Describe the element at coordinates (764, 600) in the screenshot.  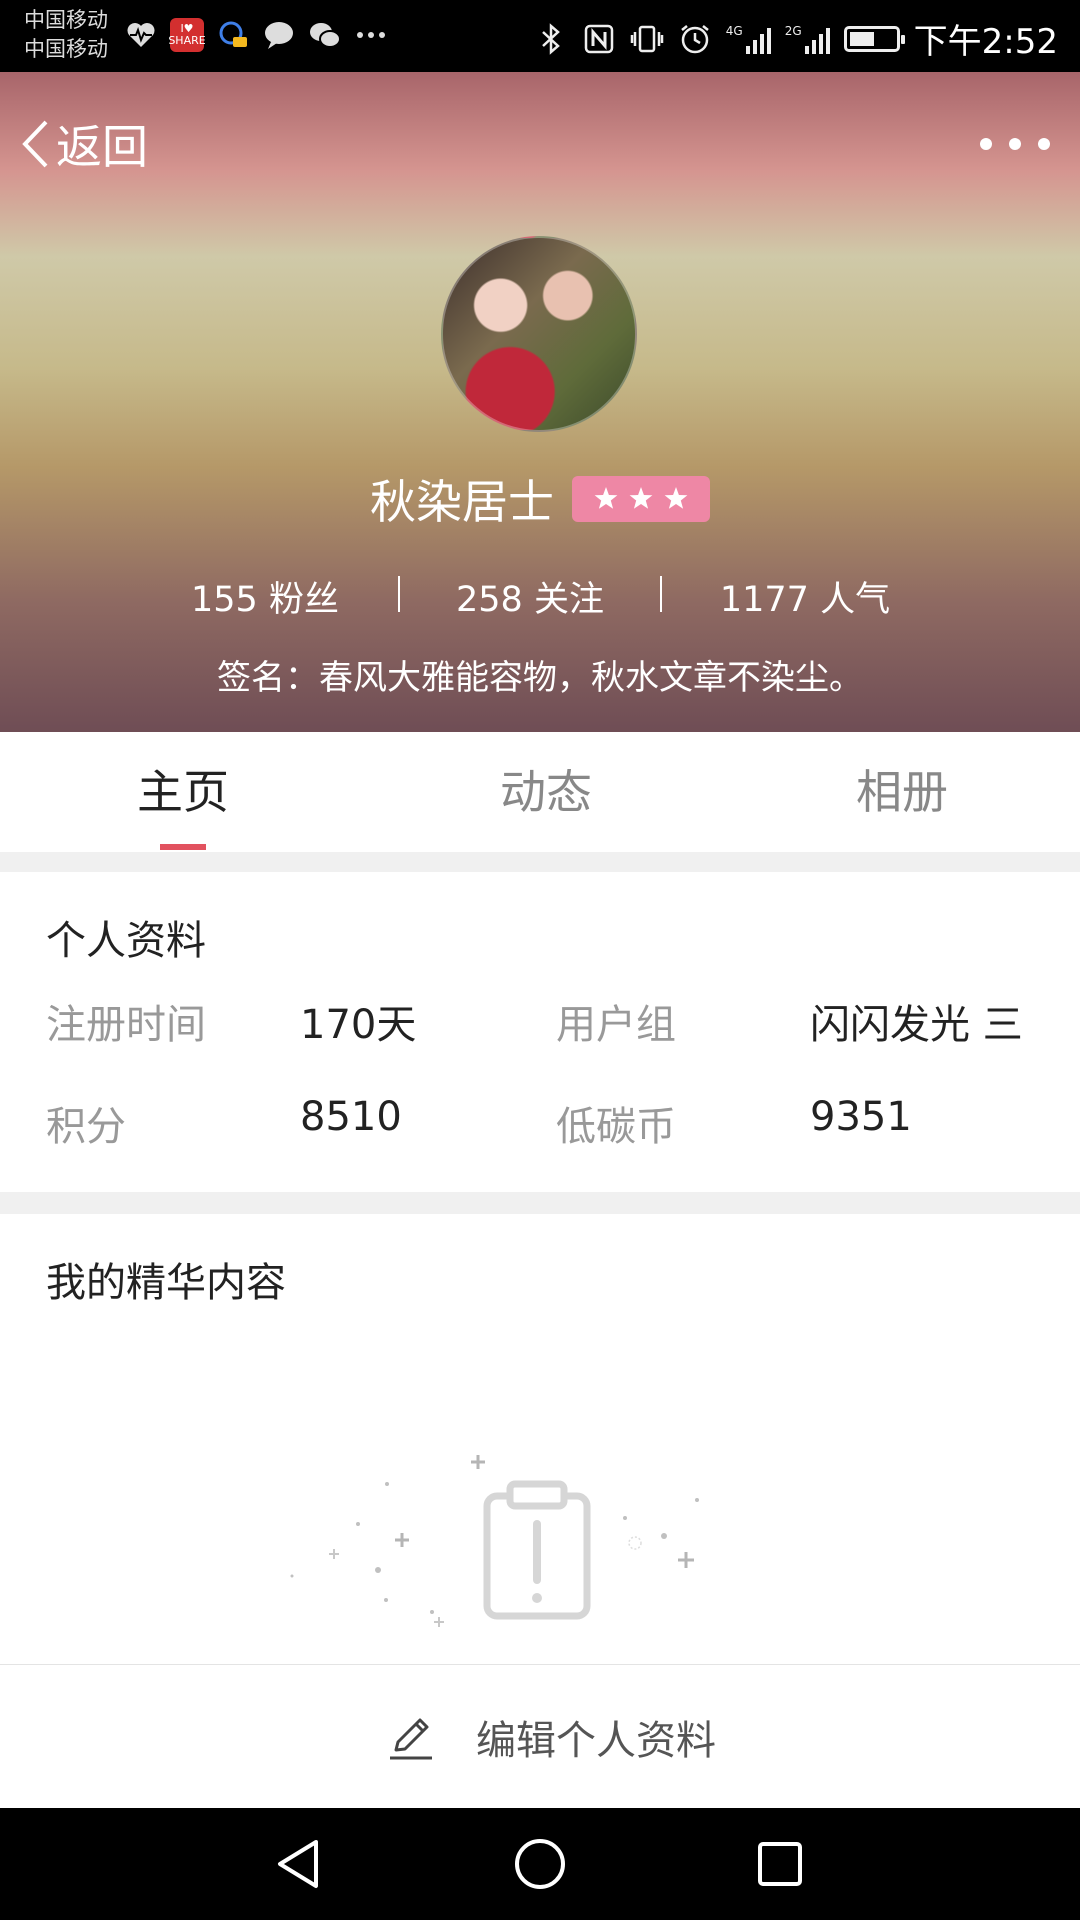
I see `popularity-count: 1177` at that location.